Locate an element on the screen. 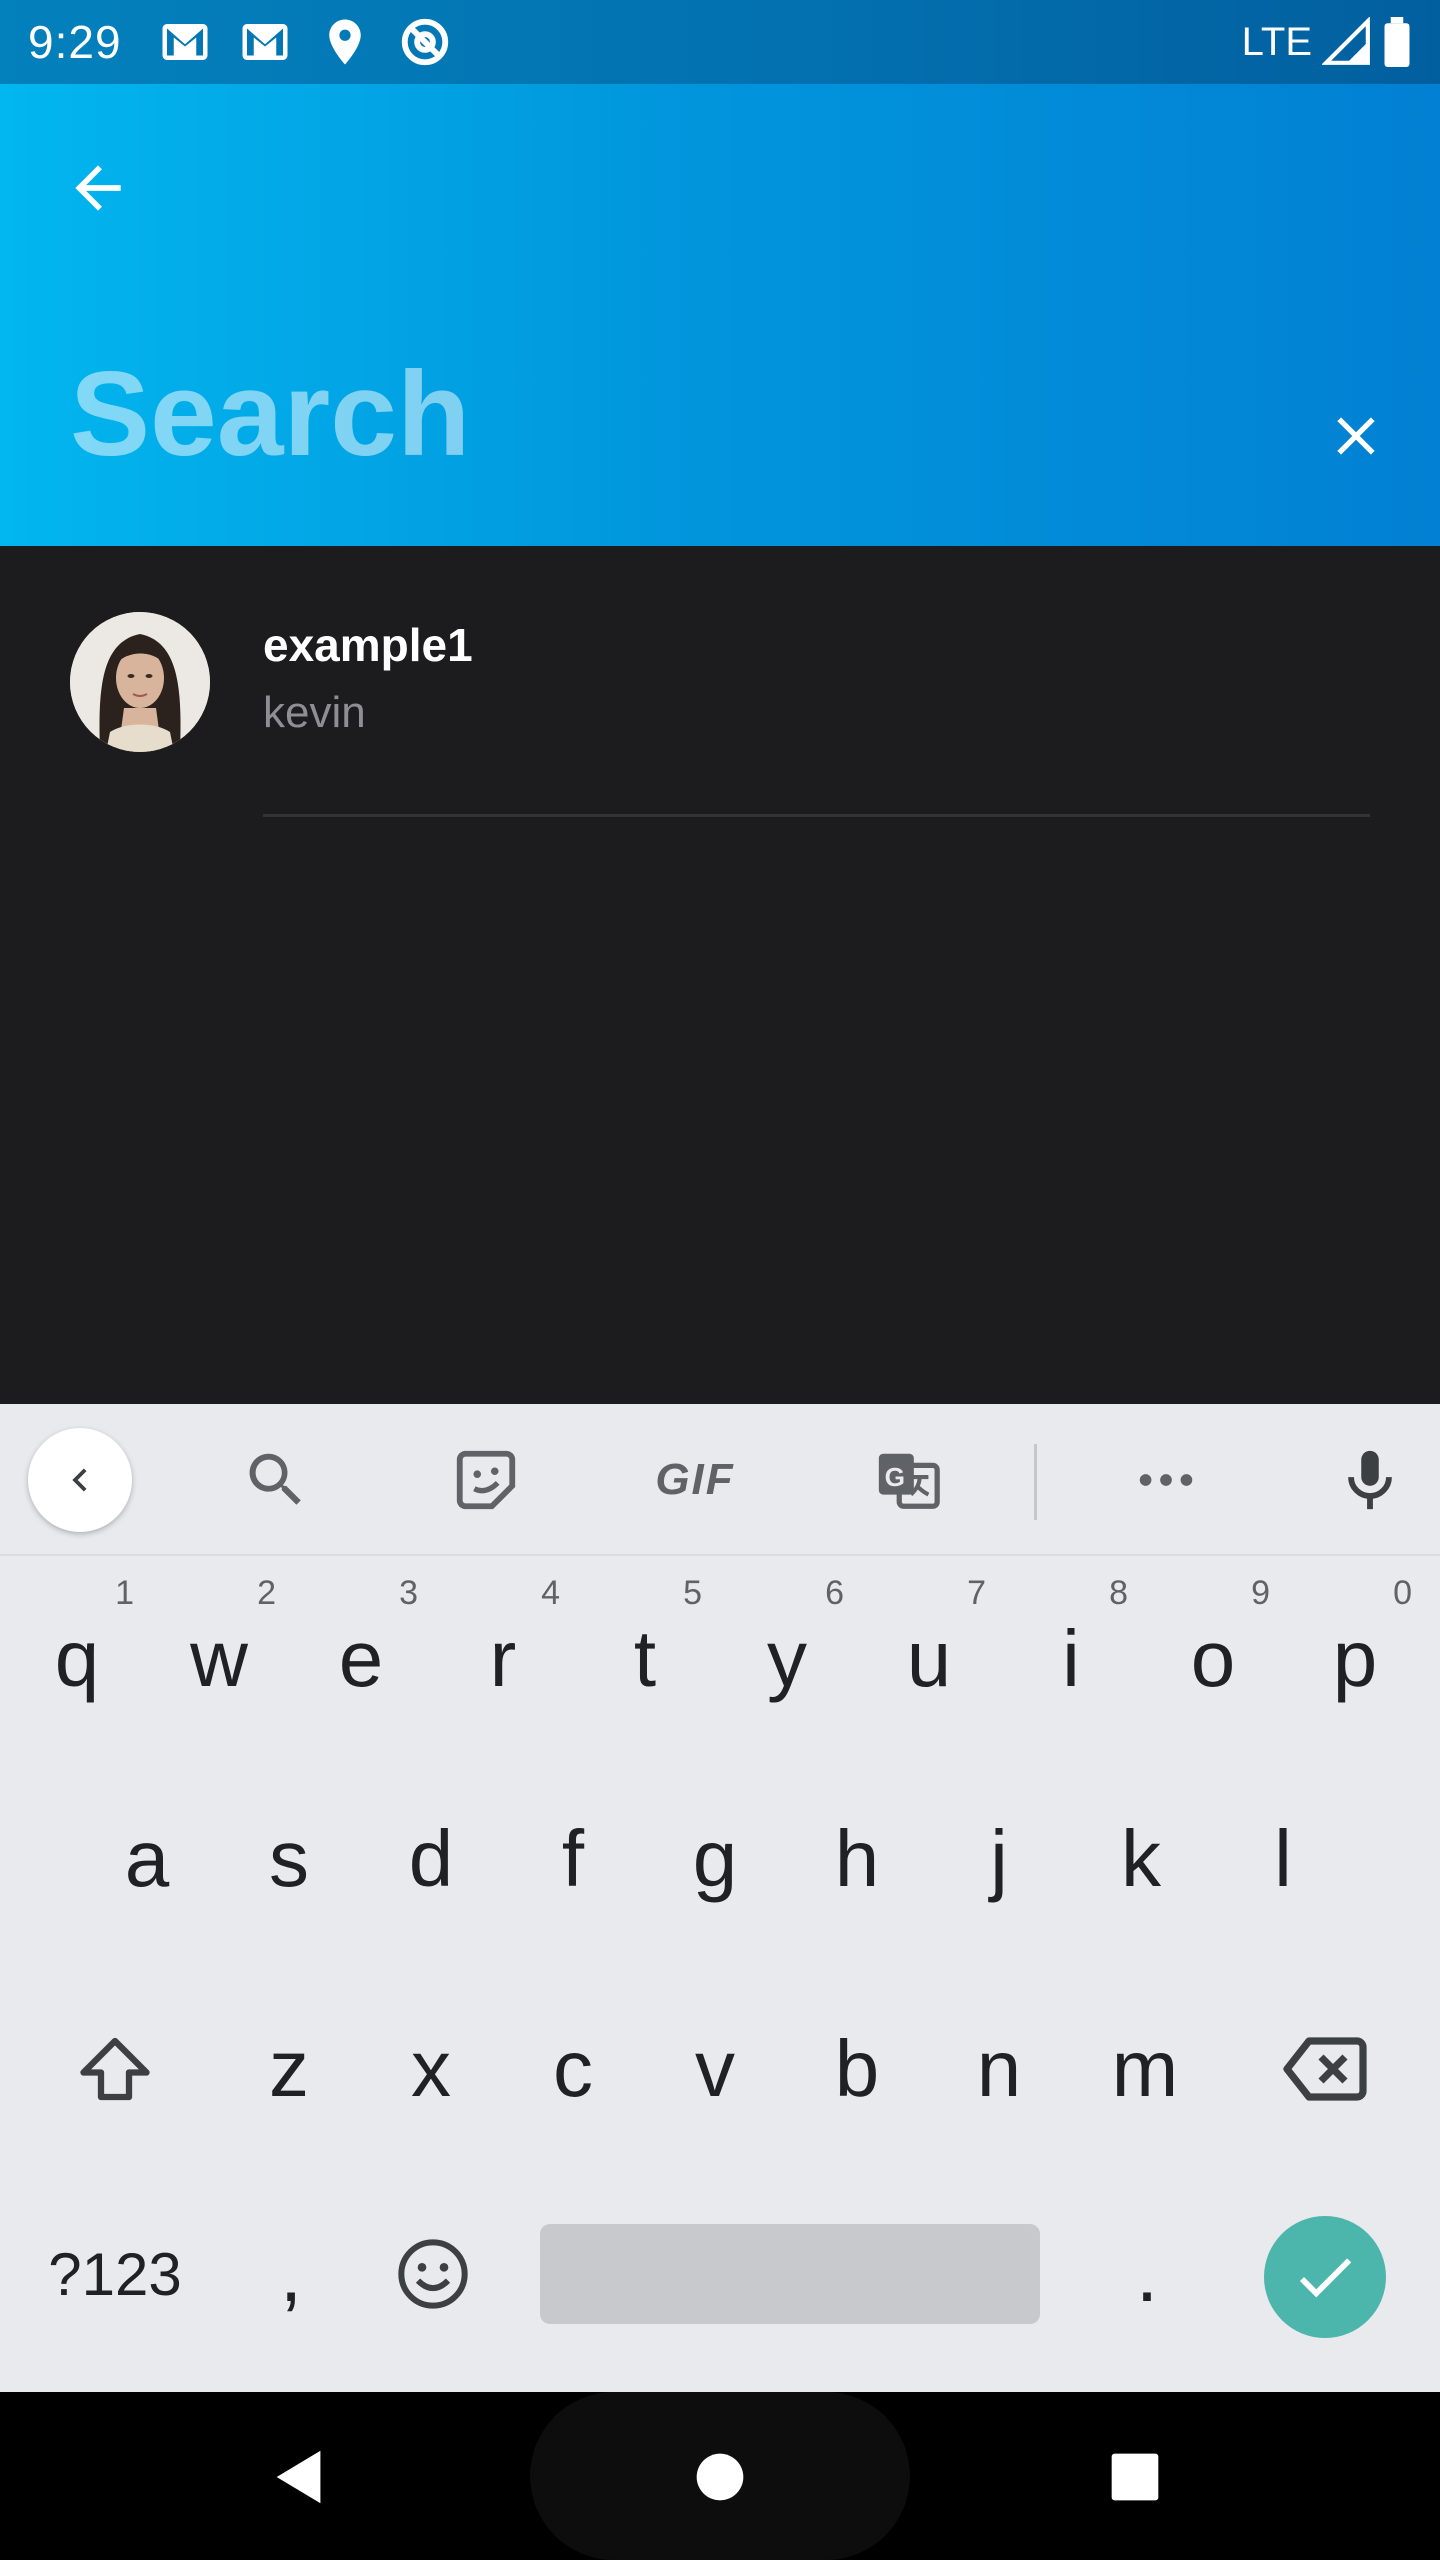 This screenshot has width=1440, height=2560. key-b: b is located at coordinates (857, 2069).